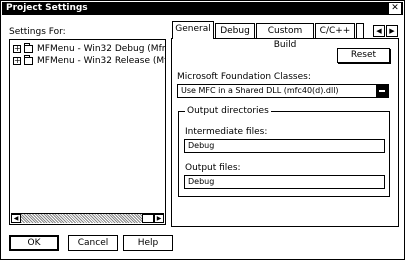 This screenshot has height=260, width=405. Describe the element at coordinates (201, 181) in the screenshot. I see `output-files-value: Debug` at that location.